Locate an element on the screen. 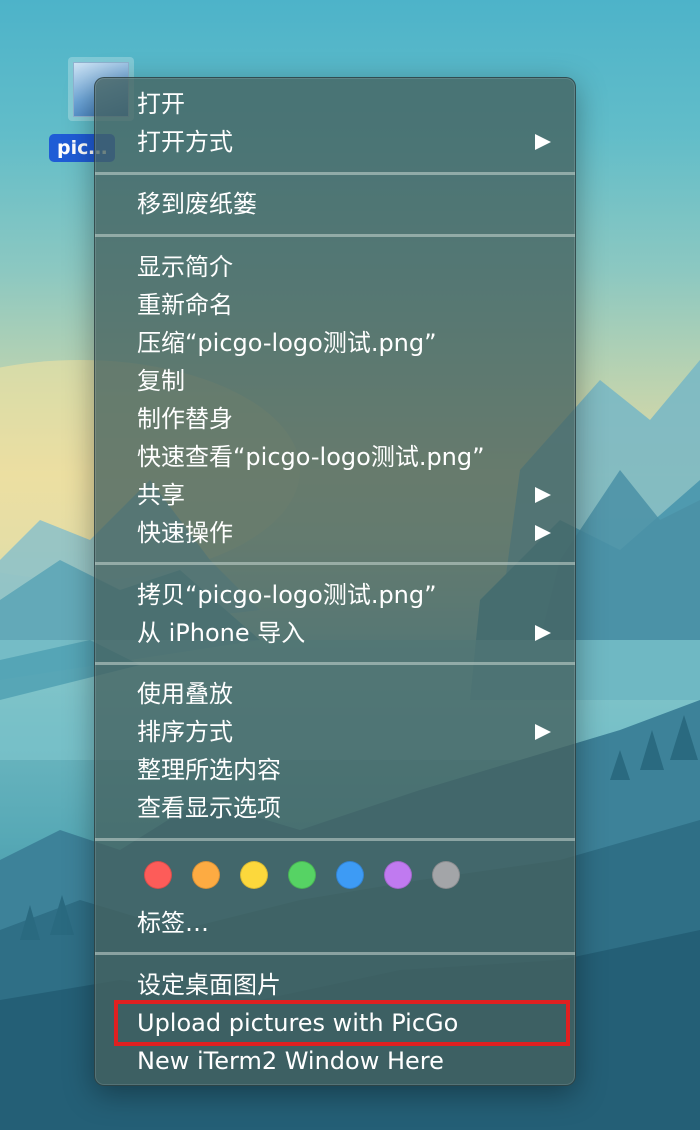 The height and width of the screenshot is (1130, 700). menu-item-label: 制作替身 is located at coordinates (185, 419).